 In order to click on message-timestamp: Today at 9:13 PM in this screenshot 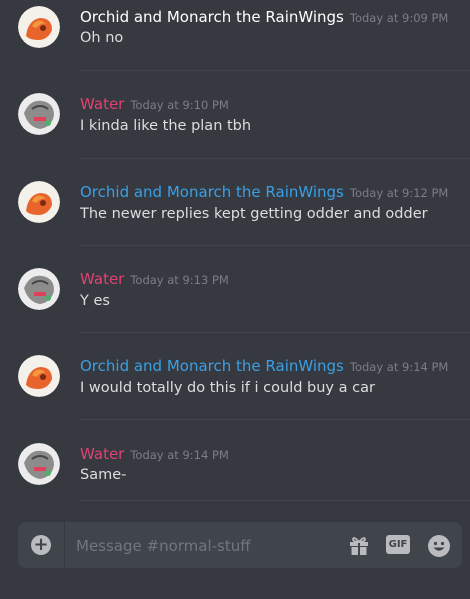, I will do `click(179, 280)`.